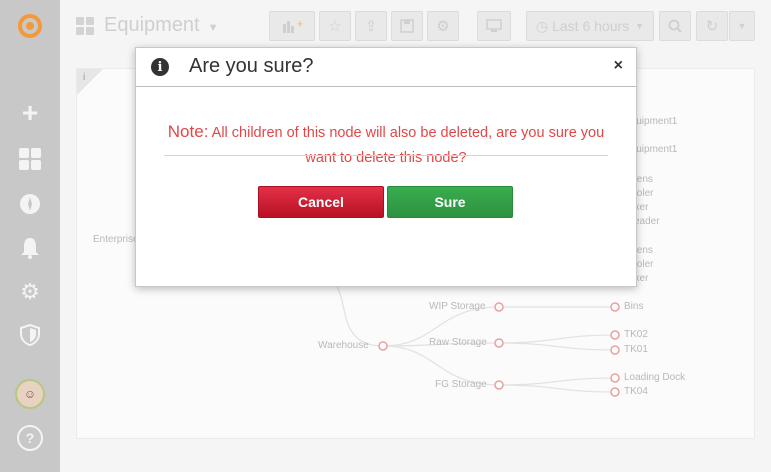 The image size is (771, 472). I want to click on tv-mode-icon, so click(494, 26).